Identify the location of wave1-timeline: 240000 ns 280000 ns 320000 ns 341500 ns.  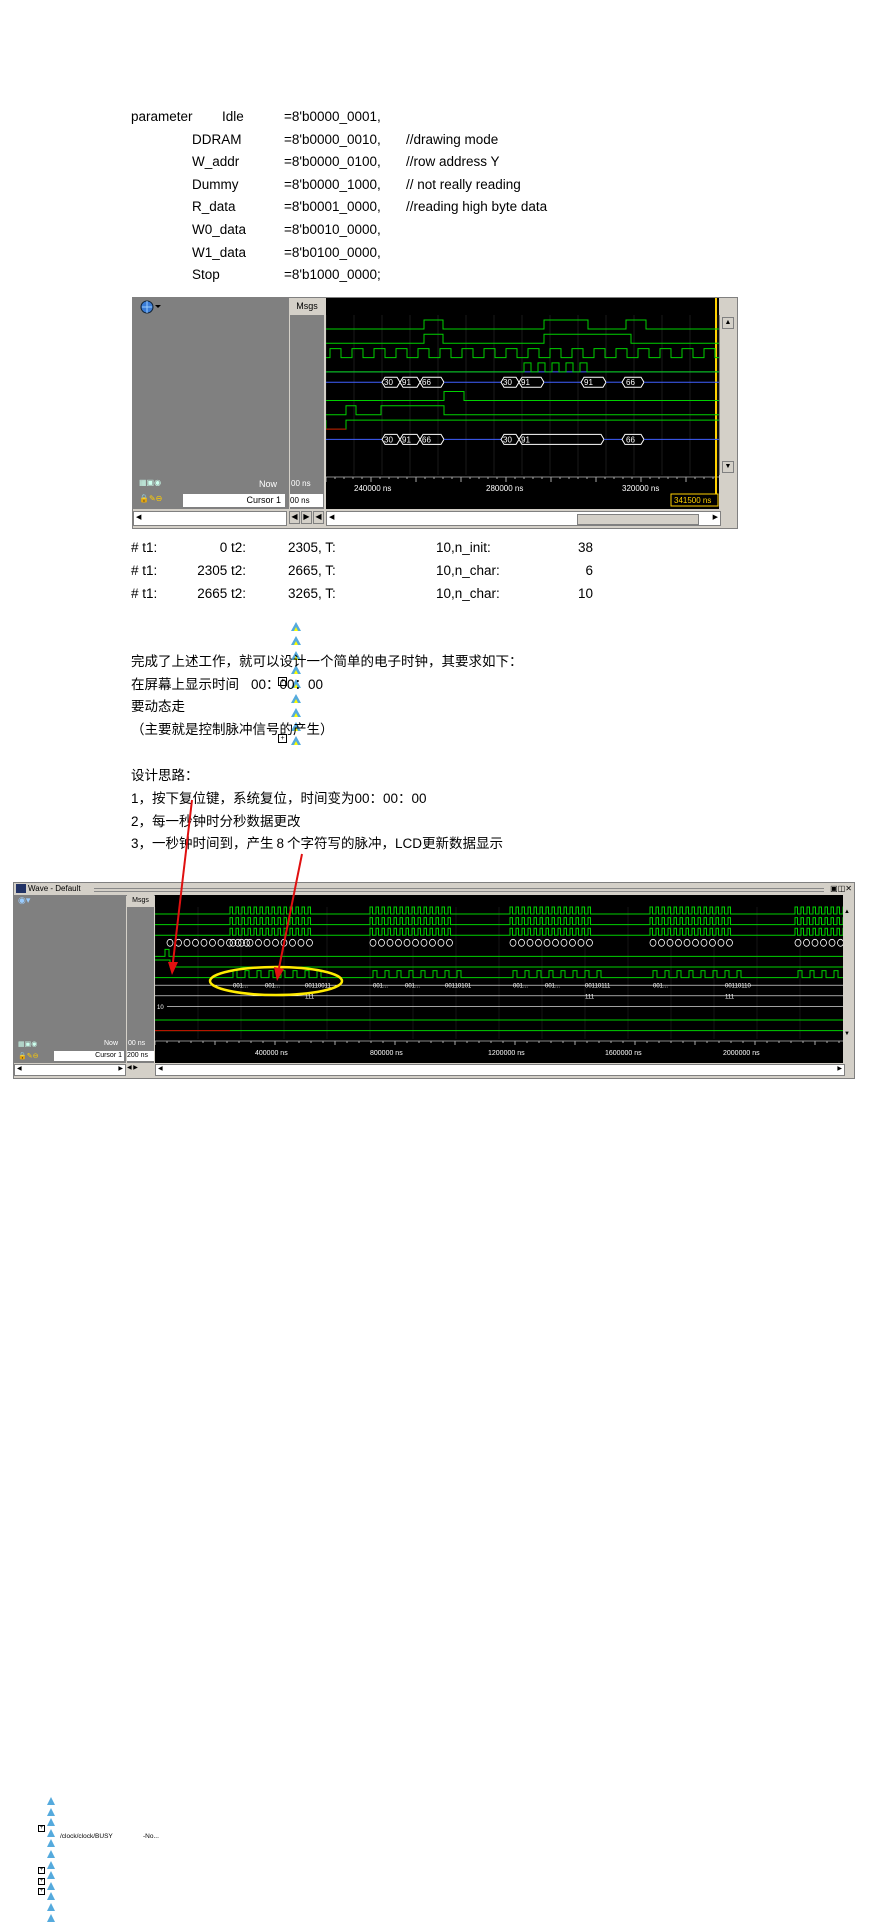
(522, 492).